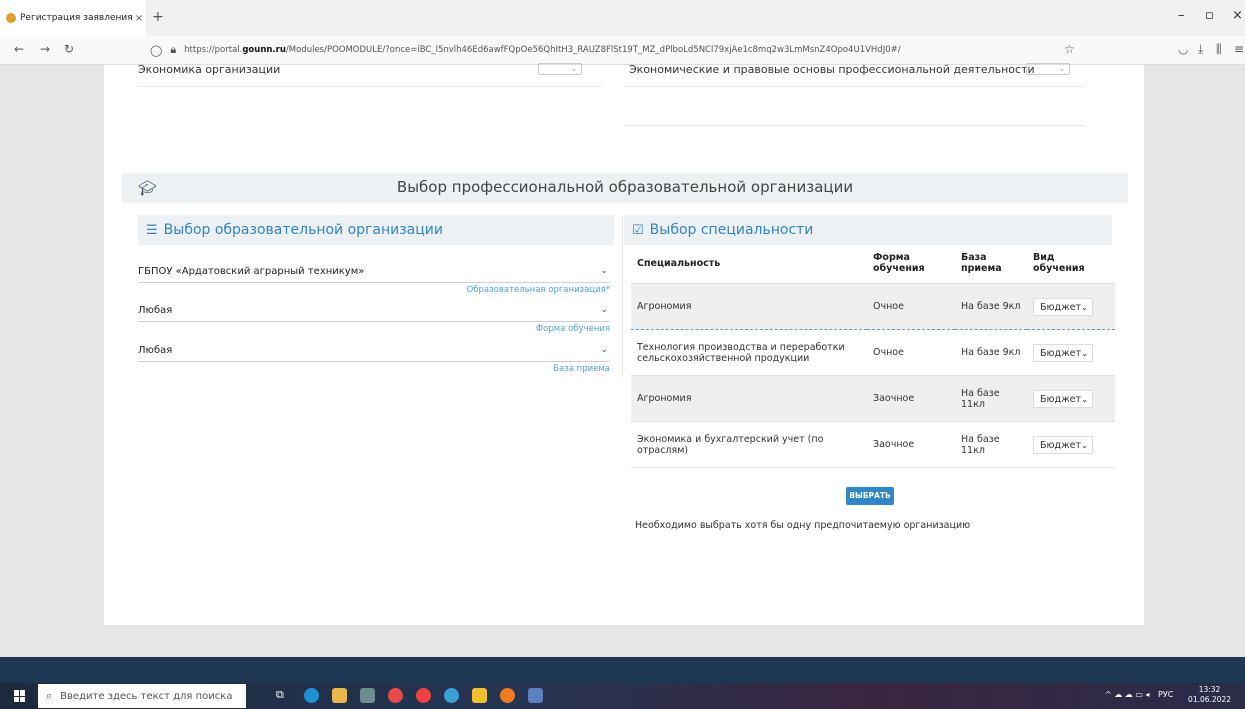 Image resolution: width=1245 pixels, height=709 pixels. Describe the element at coordinates (139, 18) in the screenshot. I see `tab-close-icon: ×` at that location.